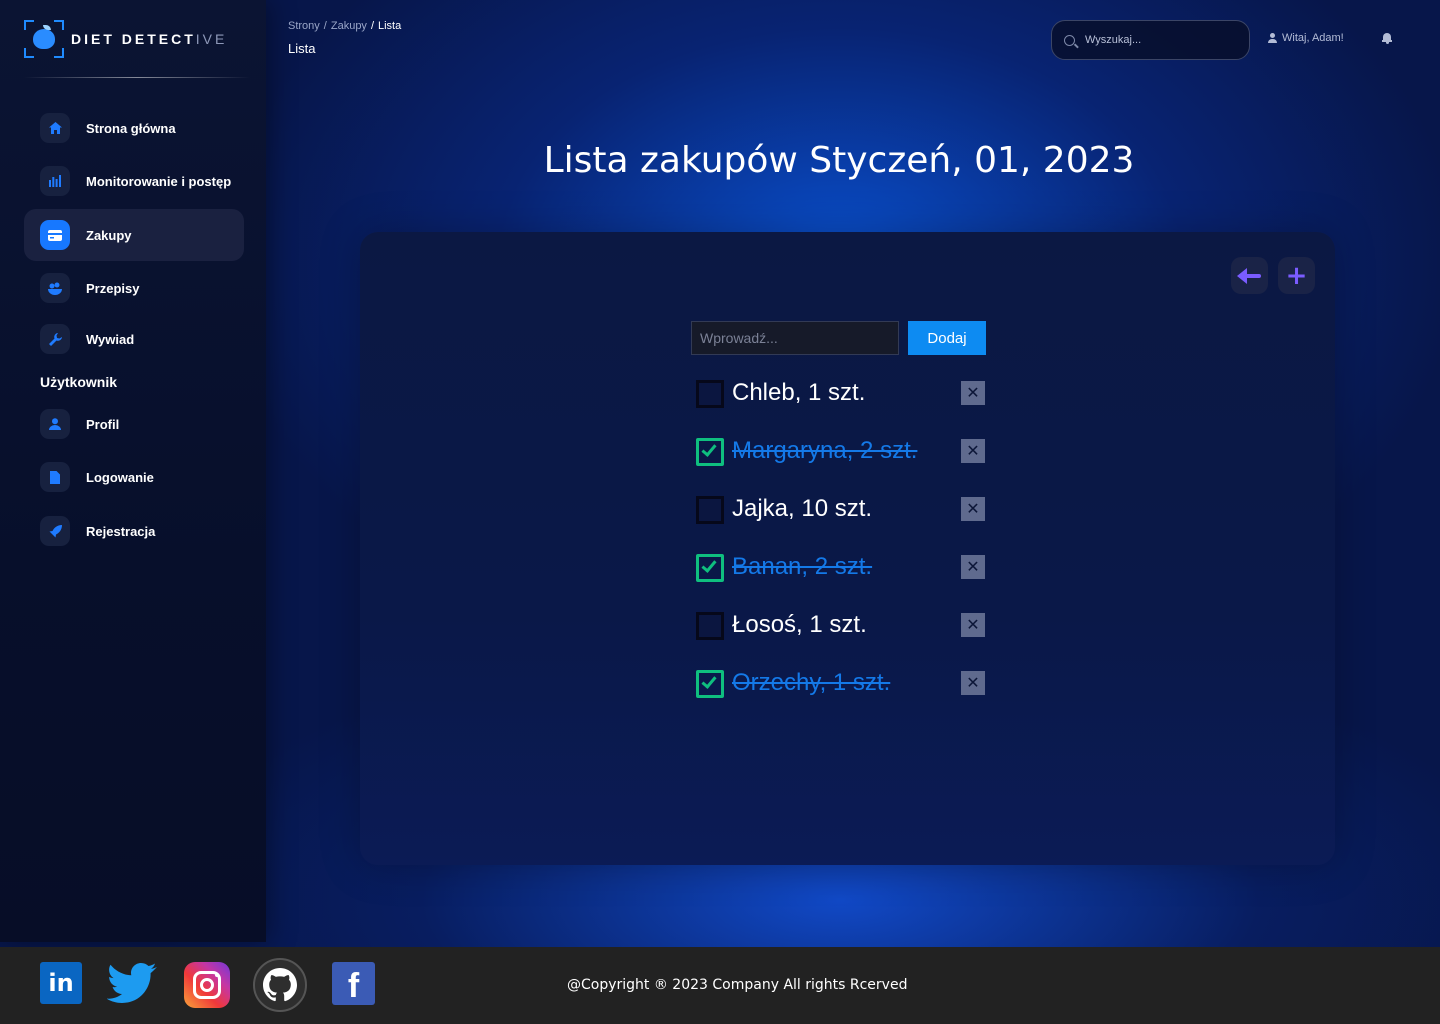 The width and height of the screenshot is (1440, 1024). I want to click on brand-name: DIET DETECTIVE, so click(149, 39).